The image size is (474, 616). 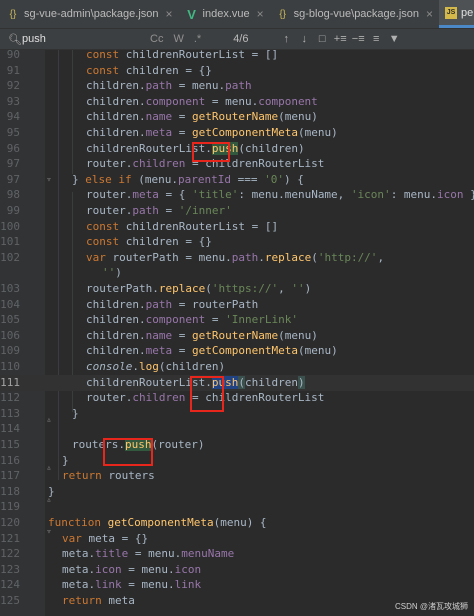 I want to click on line-number: 99, so click(x=13, y=210).